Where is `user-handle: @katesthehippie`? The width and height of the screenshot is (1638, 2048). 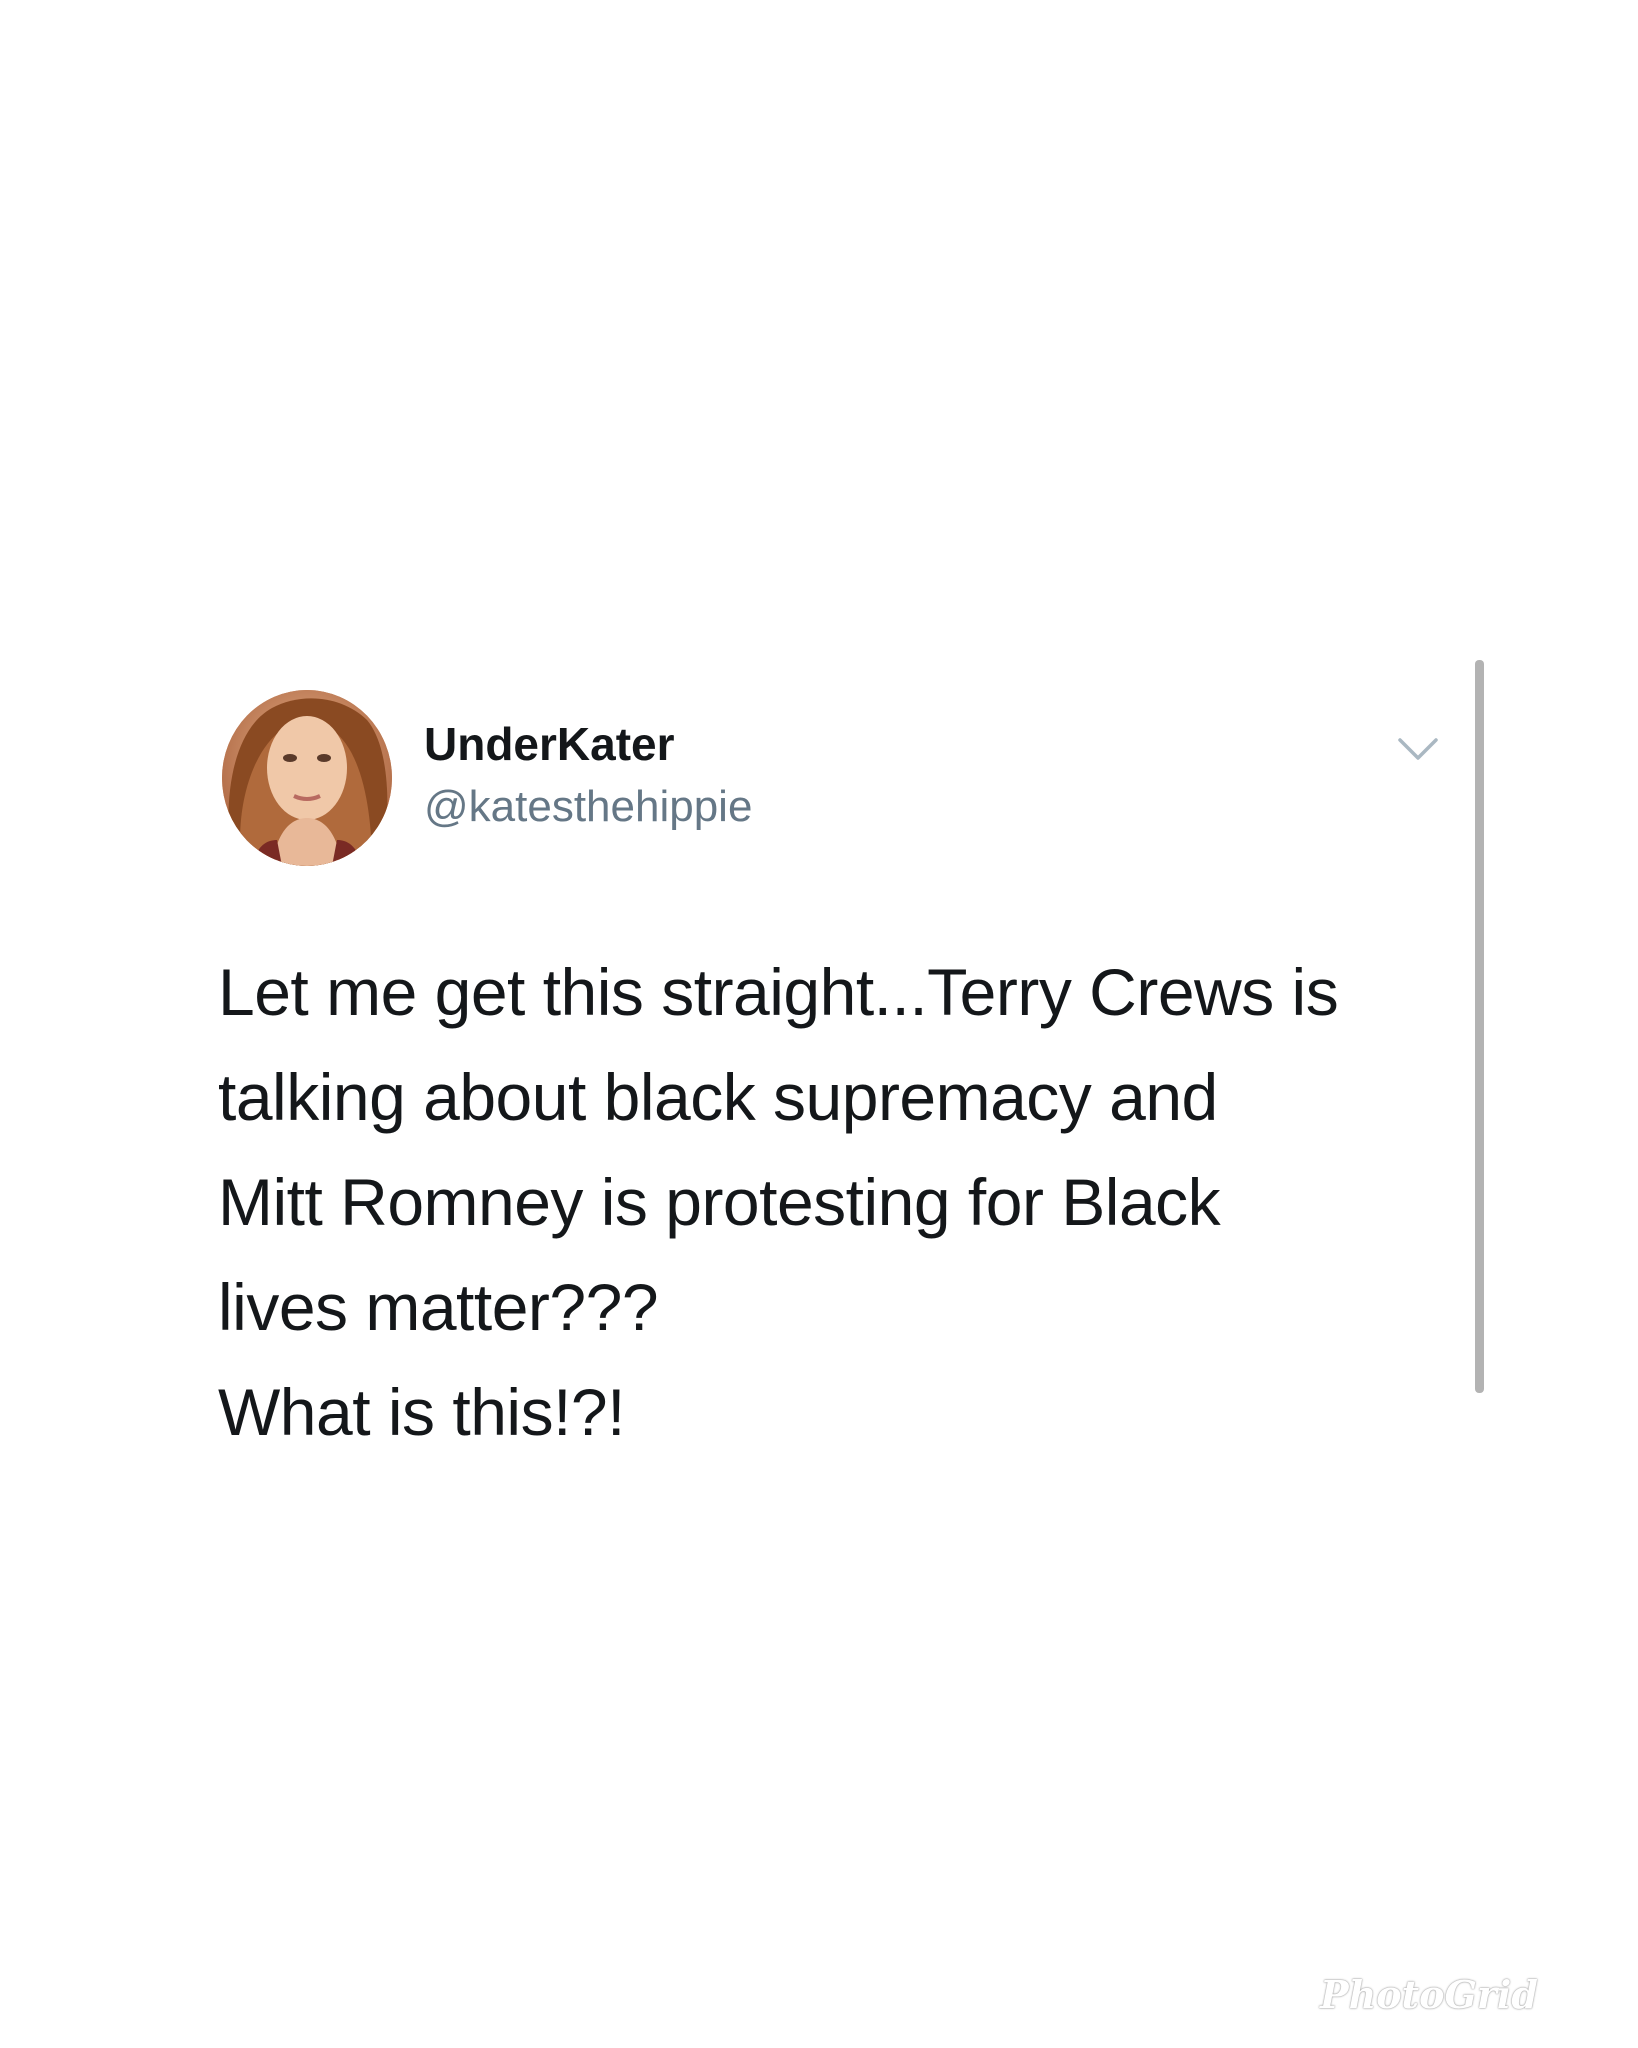 user-handle: @katesthehippie is located at coordinates (588, 807).